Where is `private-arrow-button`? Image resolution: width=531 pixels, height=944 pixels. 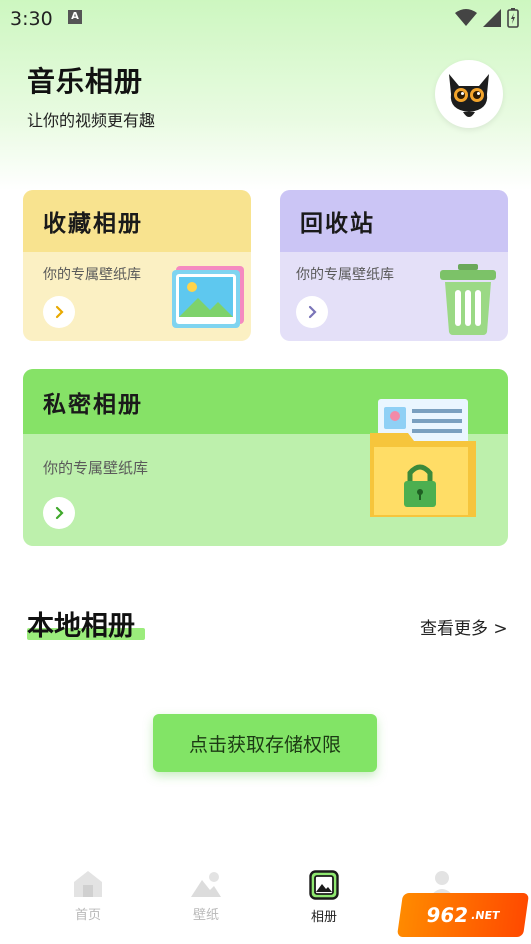 private-arrow-button is located at coordinates (59, 513).